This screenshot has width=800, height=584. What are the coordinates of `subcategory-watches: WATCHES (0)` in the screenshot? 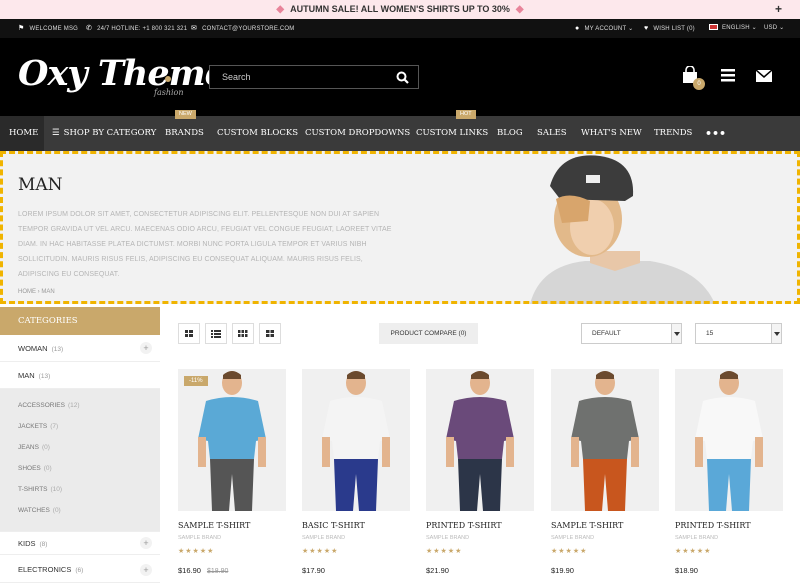 It's located at (39, 510).